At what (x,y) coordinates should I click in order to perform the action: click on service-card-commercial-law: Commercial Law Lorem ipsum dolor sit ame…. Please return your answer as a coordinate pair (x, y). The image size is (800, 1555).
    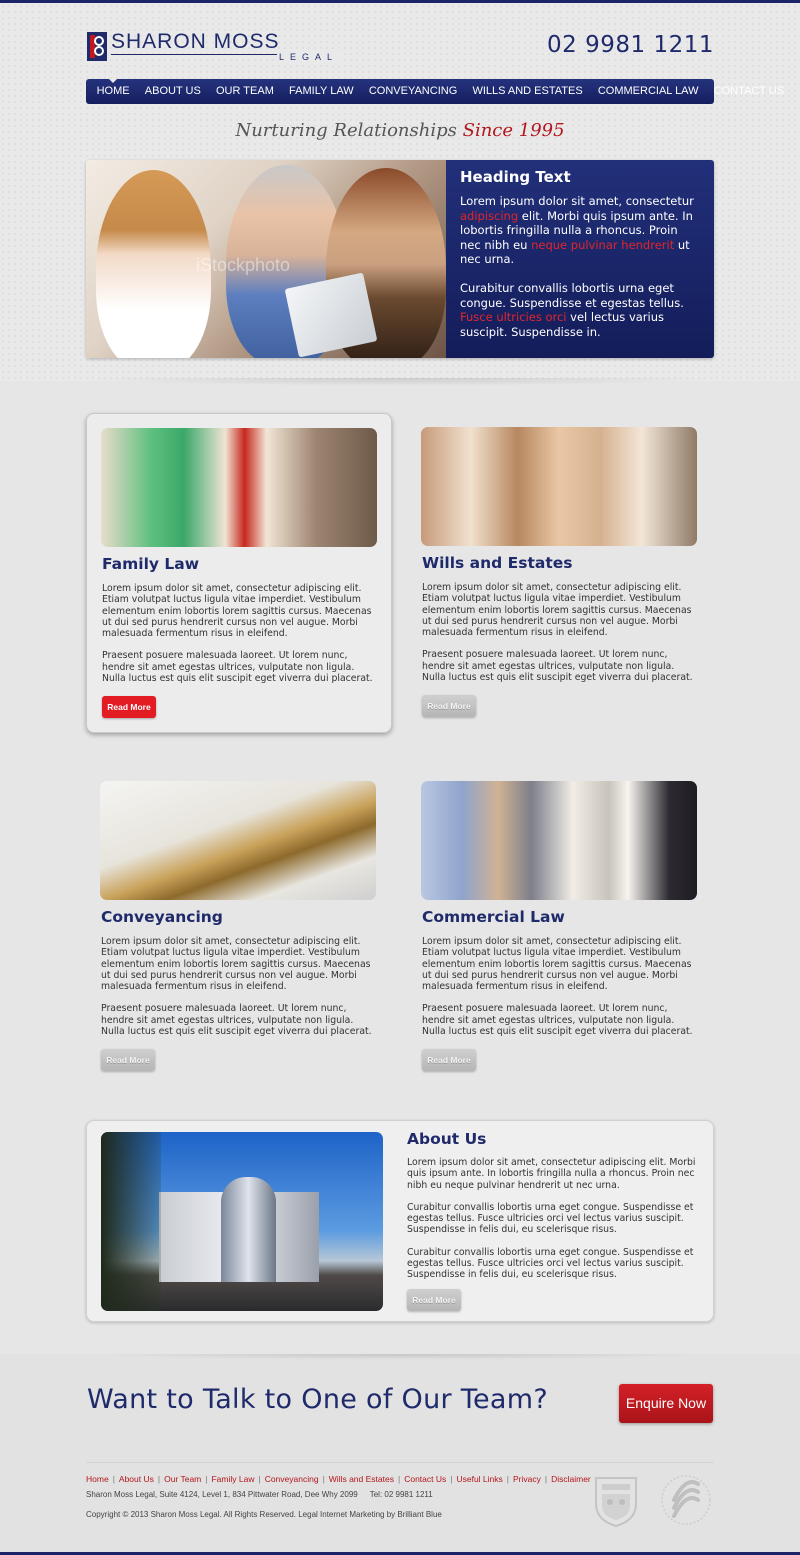
    Looking at the image, I should click on (560, 927).